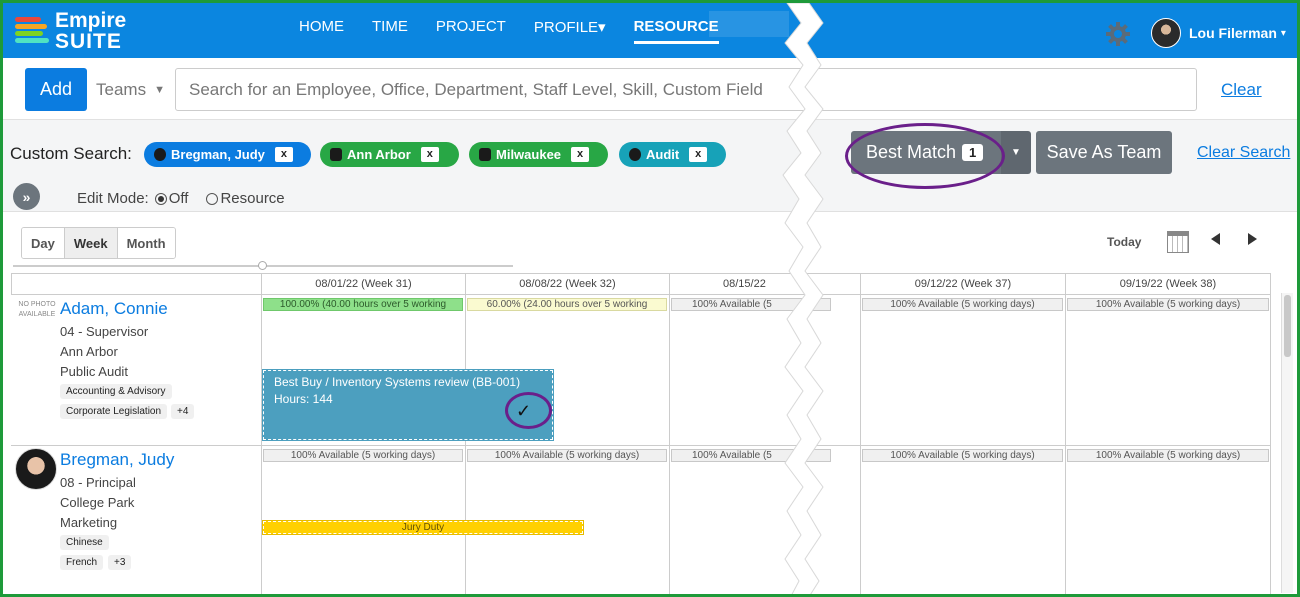  What do you see at coordinates (36, 469) in the screenshot?
I see `employee-avatar` at bounding box center [36, 469].